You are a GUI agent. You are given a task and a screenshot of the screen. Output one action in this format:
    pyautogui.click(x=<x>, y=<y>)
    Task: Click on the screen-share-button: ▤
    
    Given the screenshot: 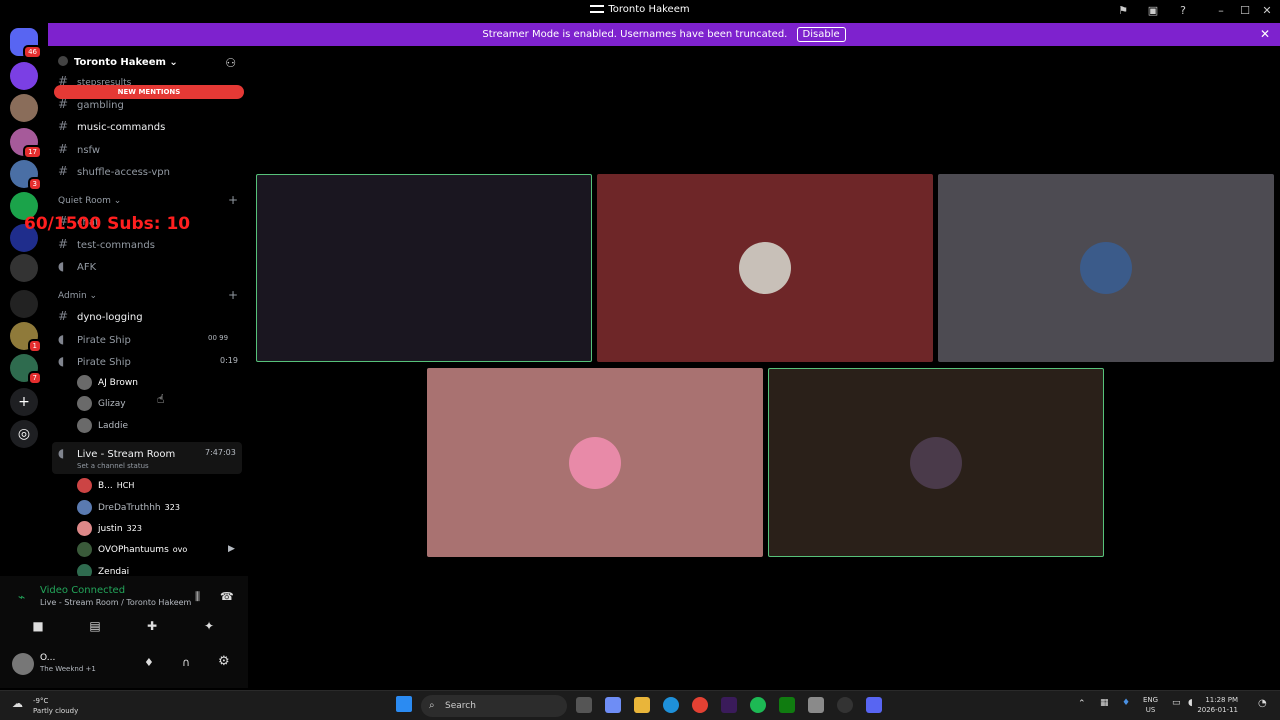 What is the action you would take?
    pyautogui.click(x=95, y=626)
    